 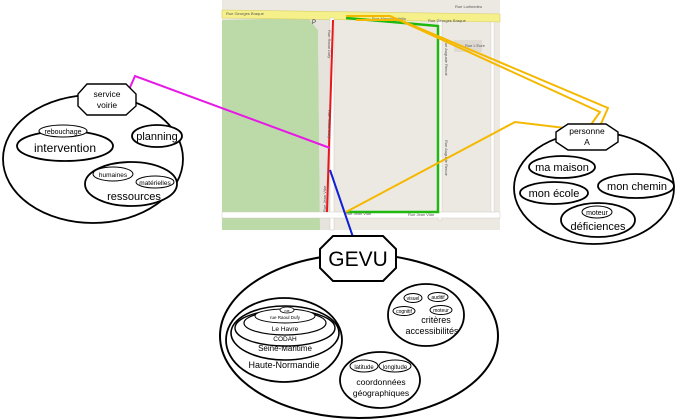 What do you see at coordinates (285, 329) in the screenshot?
I see `le-havre-label: Le Havre` at bounding box center [285, 329].